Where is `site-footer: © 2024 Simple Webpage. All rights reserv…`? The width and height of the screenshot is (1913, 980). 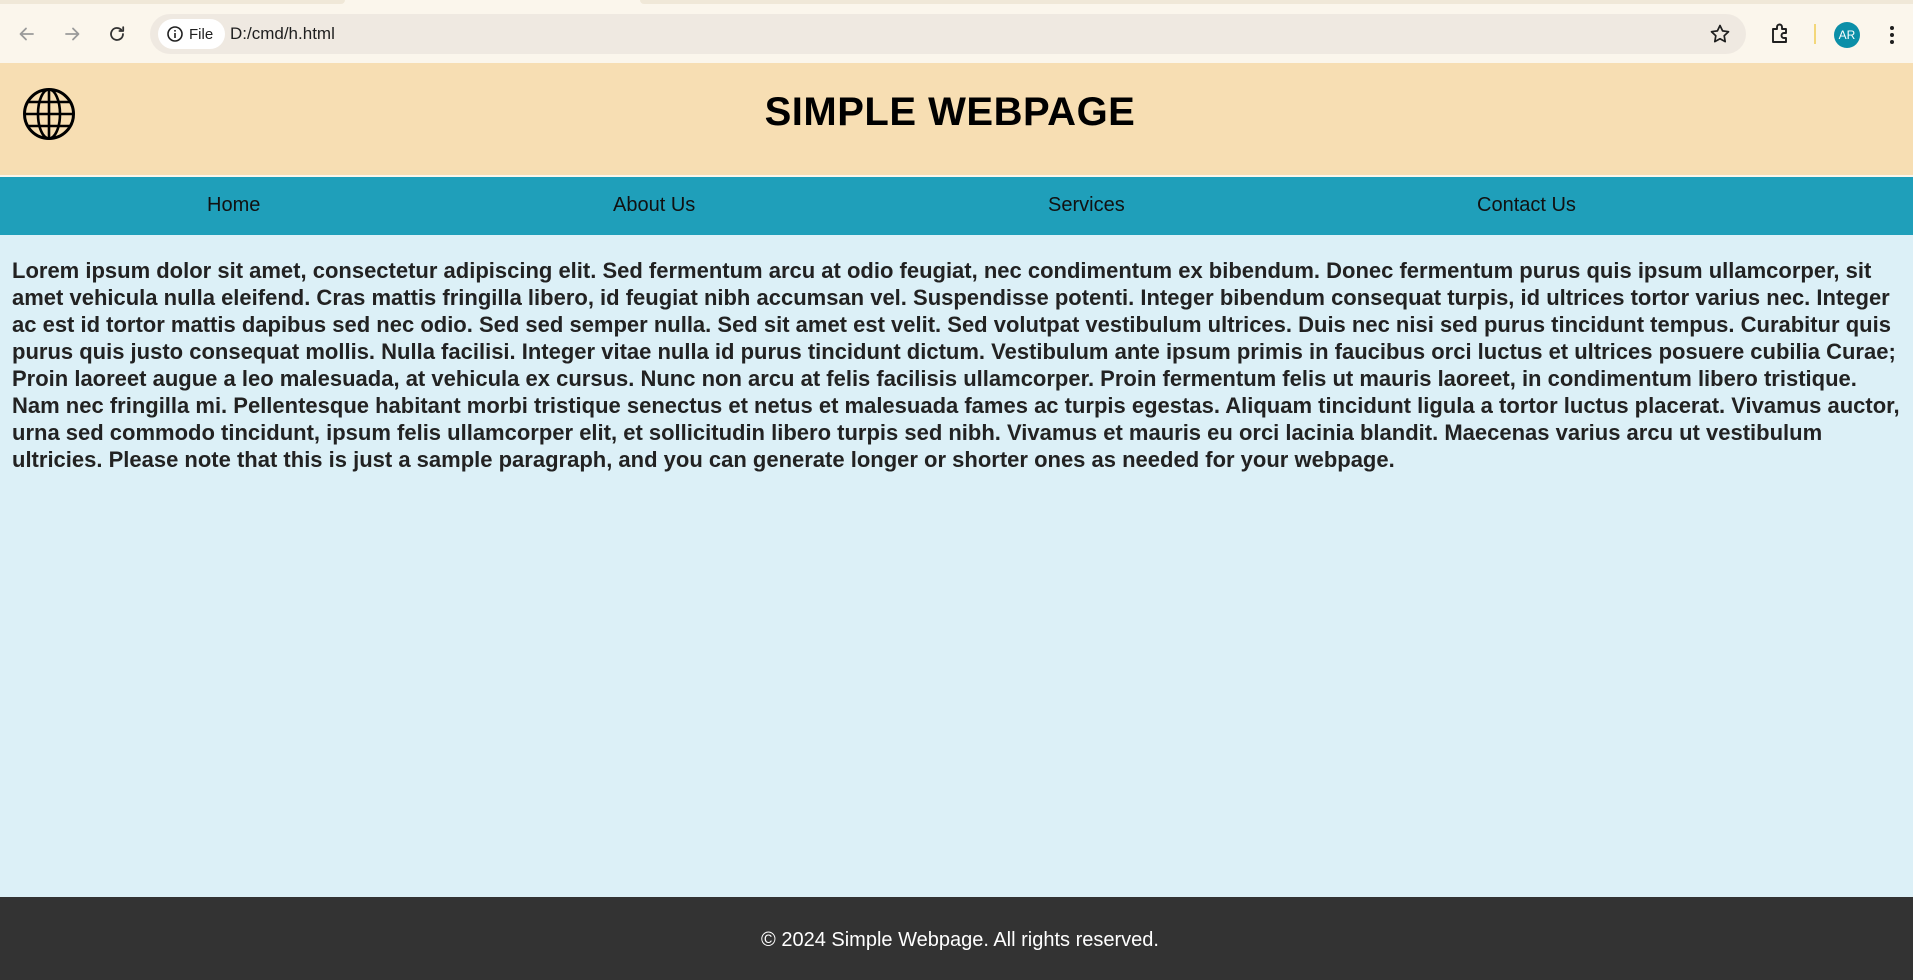
site-footer: © 2024 Simple Webpage. All rights reserv… is located at coordinates (956, 938).